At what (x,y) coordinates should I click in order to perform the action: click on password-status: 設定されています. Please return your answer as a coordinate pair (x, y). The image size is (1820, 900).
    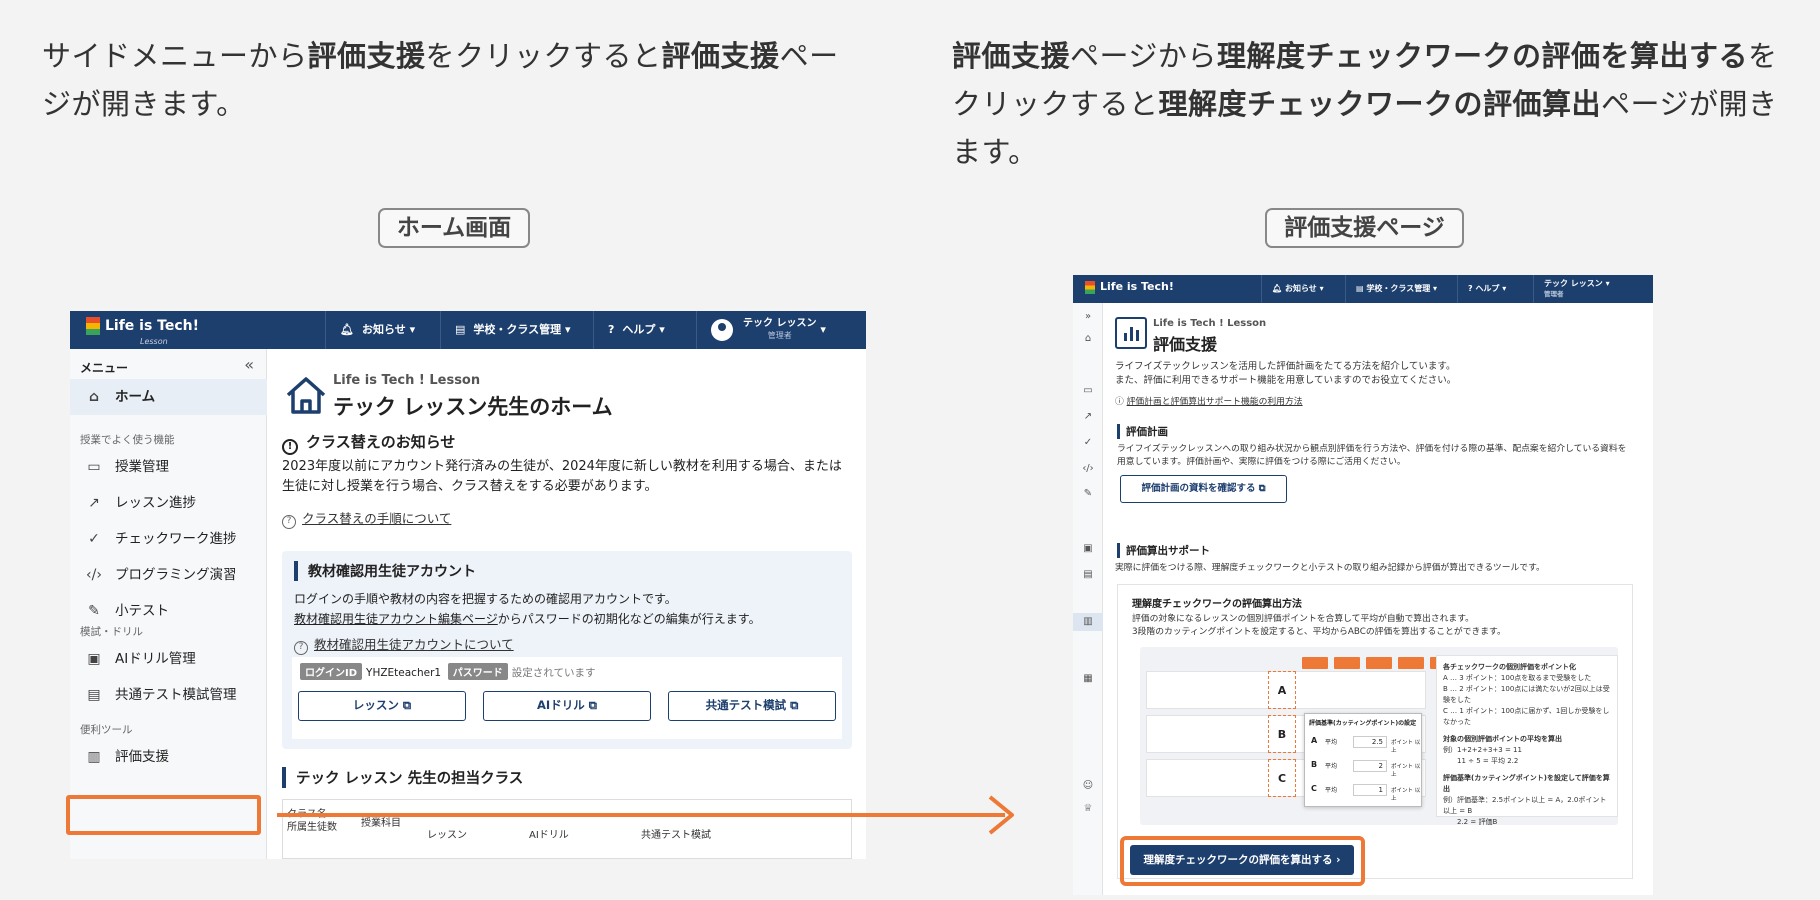
    Looking at the image, I should click on (553, 673).